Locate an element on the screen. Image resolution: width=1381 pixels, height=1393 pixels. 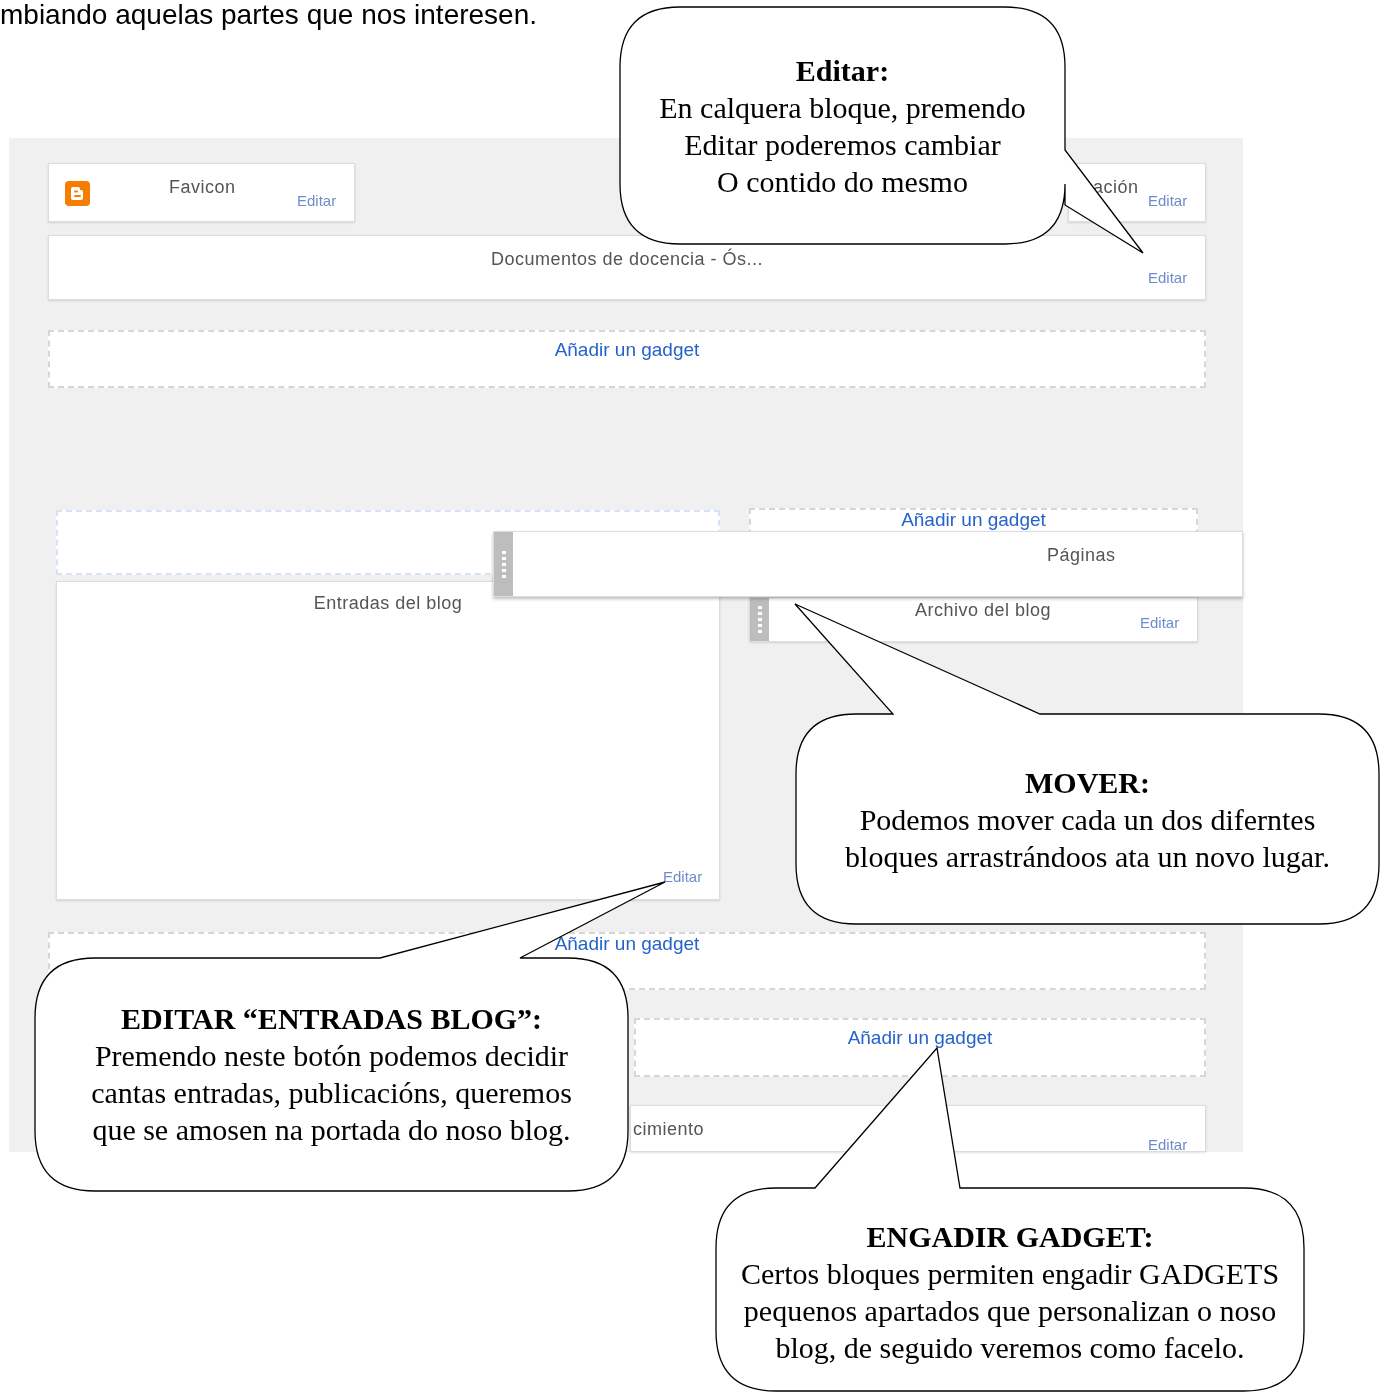
gadget-title: Entradas del blog is located at coordinates (388, 603).